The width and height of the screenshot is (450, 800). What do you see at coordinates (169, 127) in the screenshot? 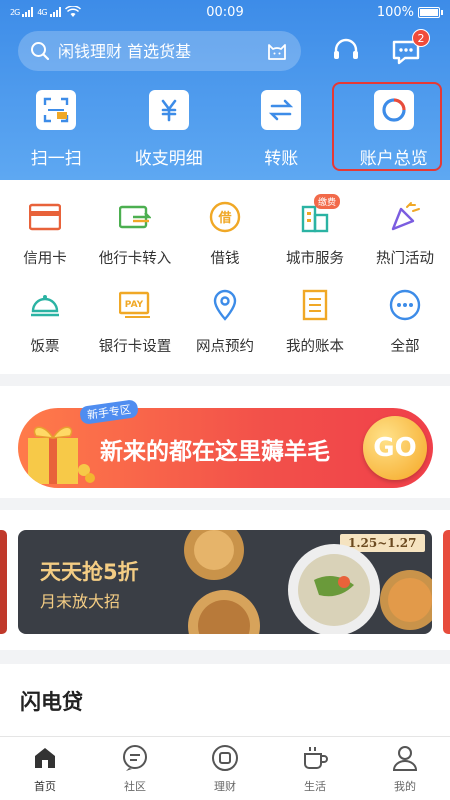
I see `income-expense-button: 收支明细` at bounding box center [169, 127].